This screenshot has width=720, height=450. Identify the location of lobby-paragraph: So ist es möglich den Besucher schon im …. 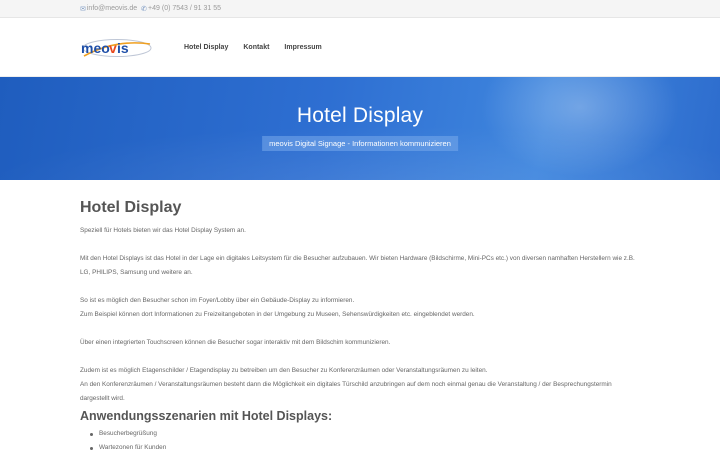
(217, 300).